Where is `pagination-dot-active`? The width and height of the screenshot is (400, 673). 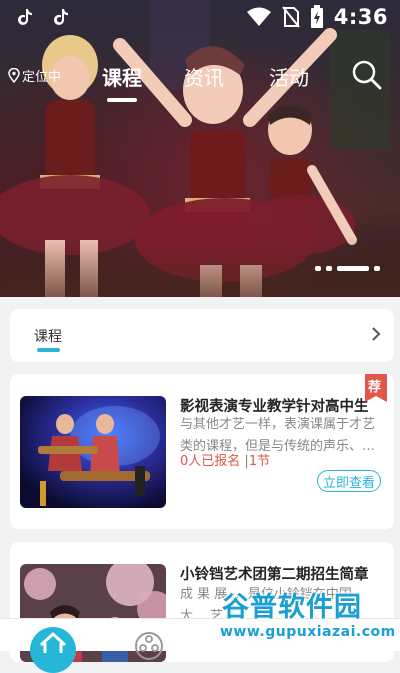 pagination-dot-active is located at coordinates (353, 268).